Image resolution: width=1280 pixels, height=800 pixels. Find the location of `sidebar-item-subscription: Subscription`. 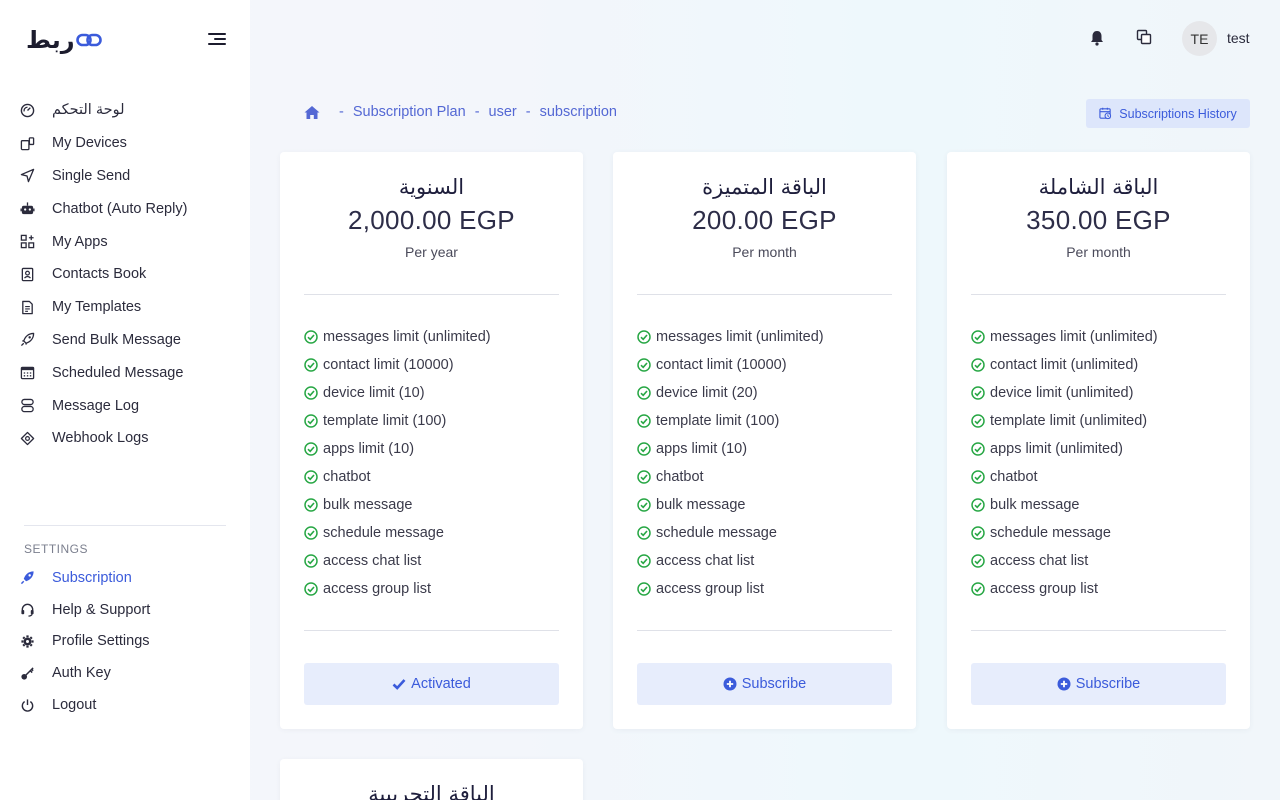

sidebar-item-subscription: Subscription is located at coordinates (123, 578).